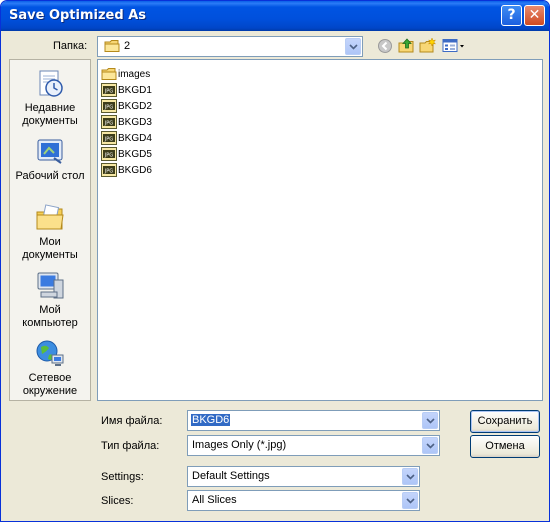 Image resolution: width=550 pixels, height=522 pixels. I want to click on filename-label: Имя файла:, so click(132, 421).